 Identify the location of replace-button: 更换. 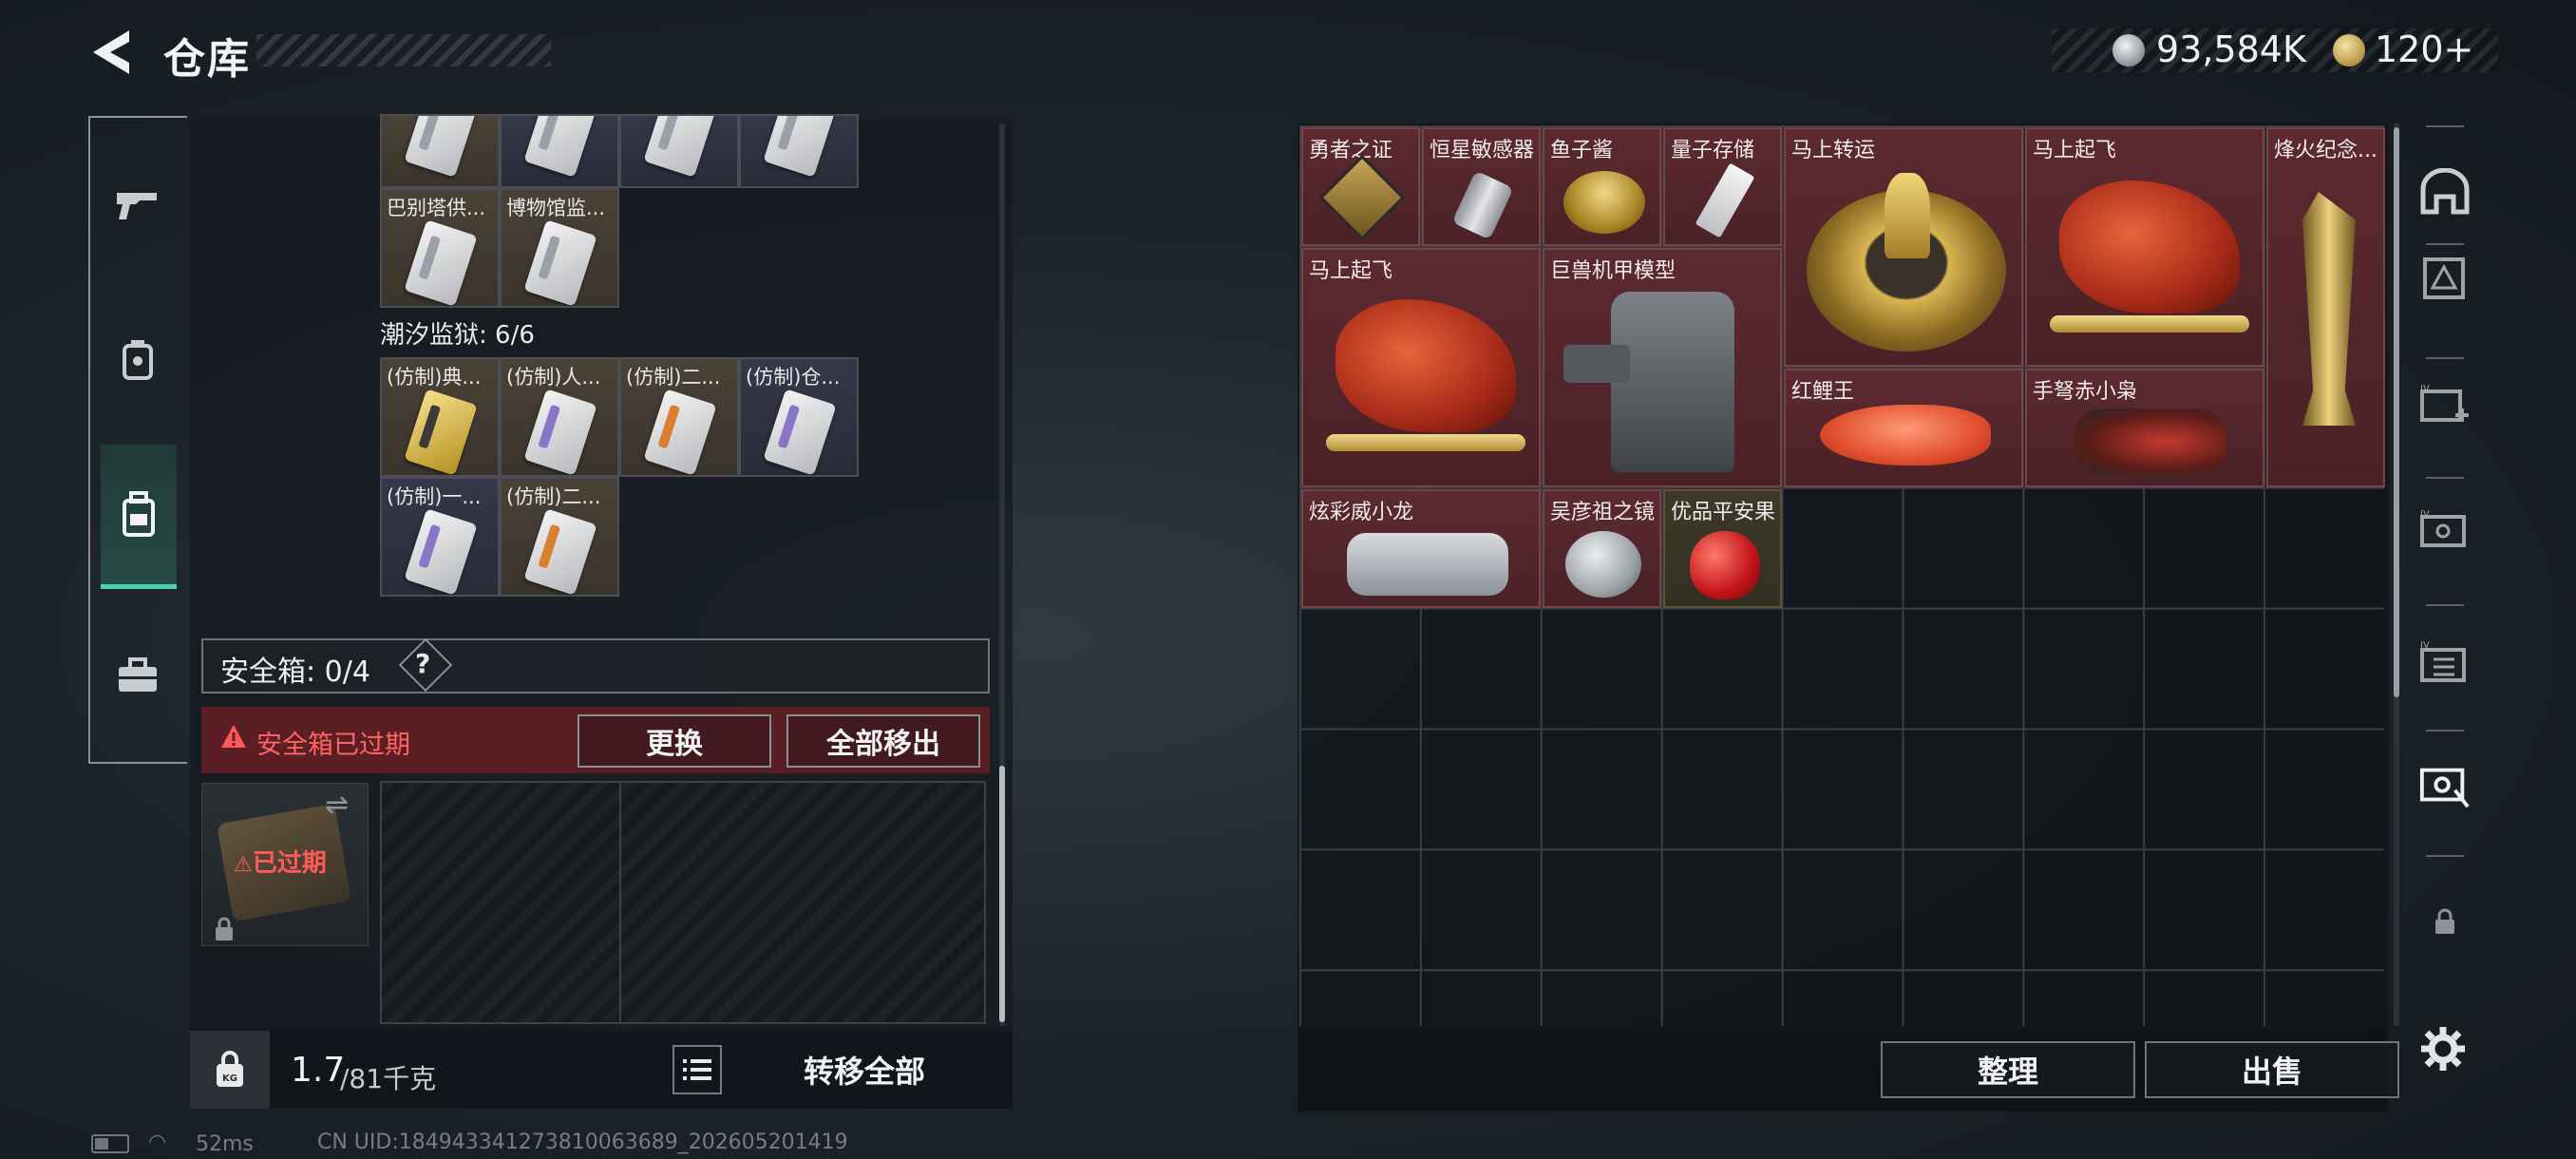
(674, 741).